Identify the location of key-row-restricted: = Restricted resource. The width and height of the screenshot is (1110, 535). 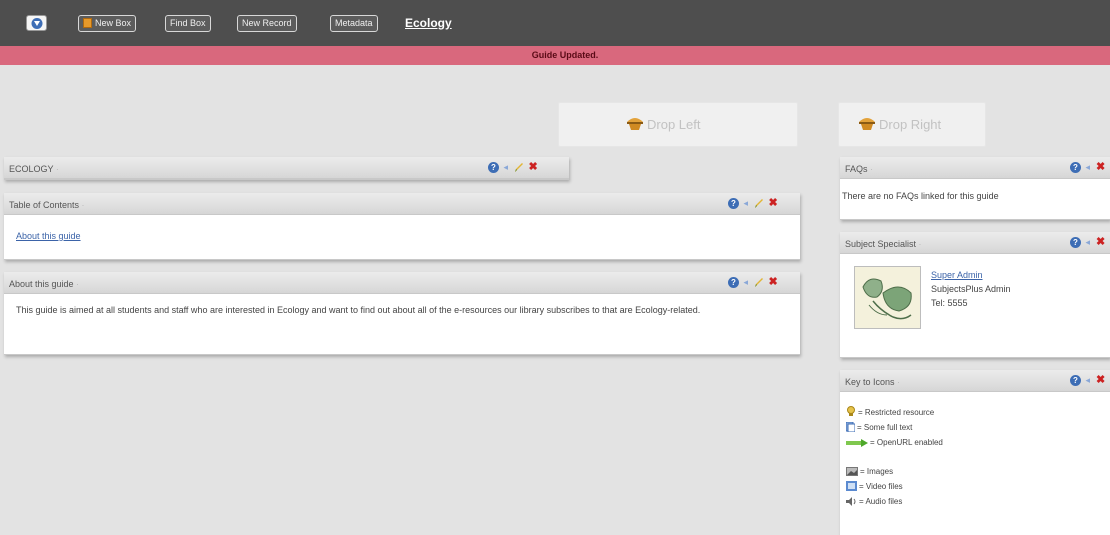
(978, 413).